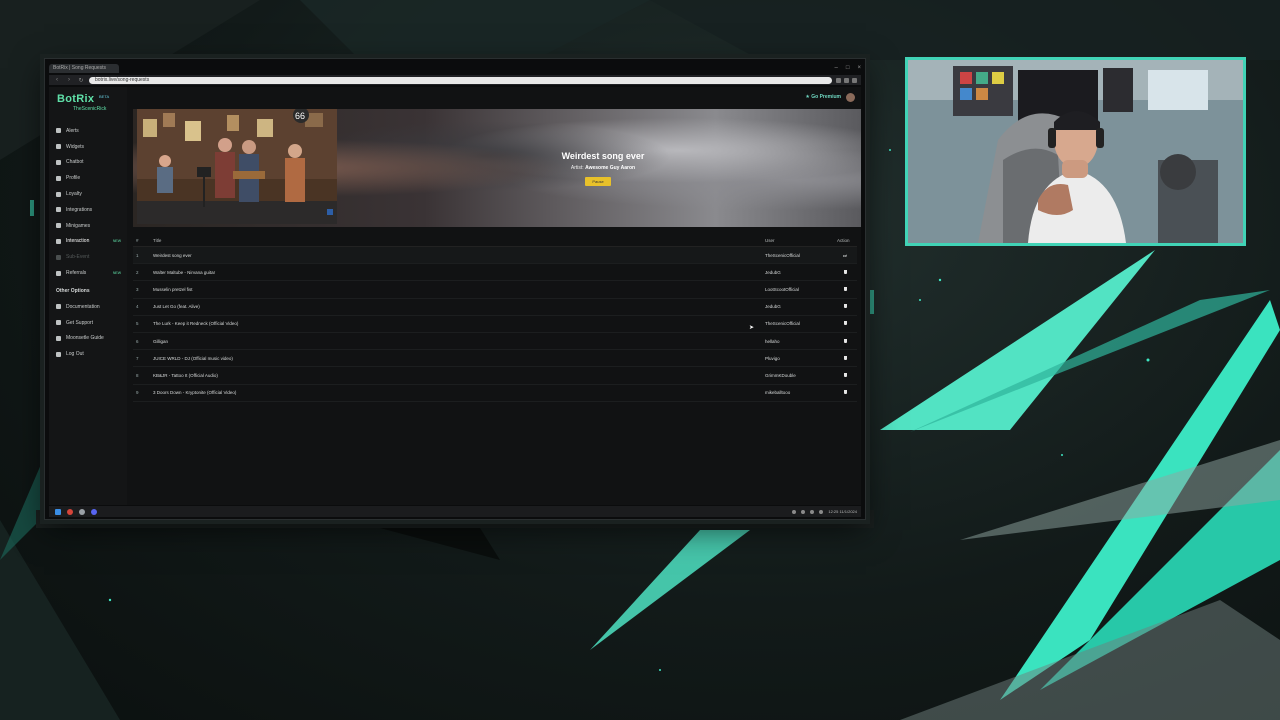 The image size is (1280, 720). What do you see at coordinates (455, 68) in the screenshot?
I see `browser-tab-strip: BotRix | Song Requests – □ ×` at bounding box center [455, 68].